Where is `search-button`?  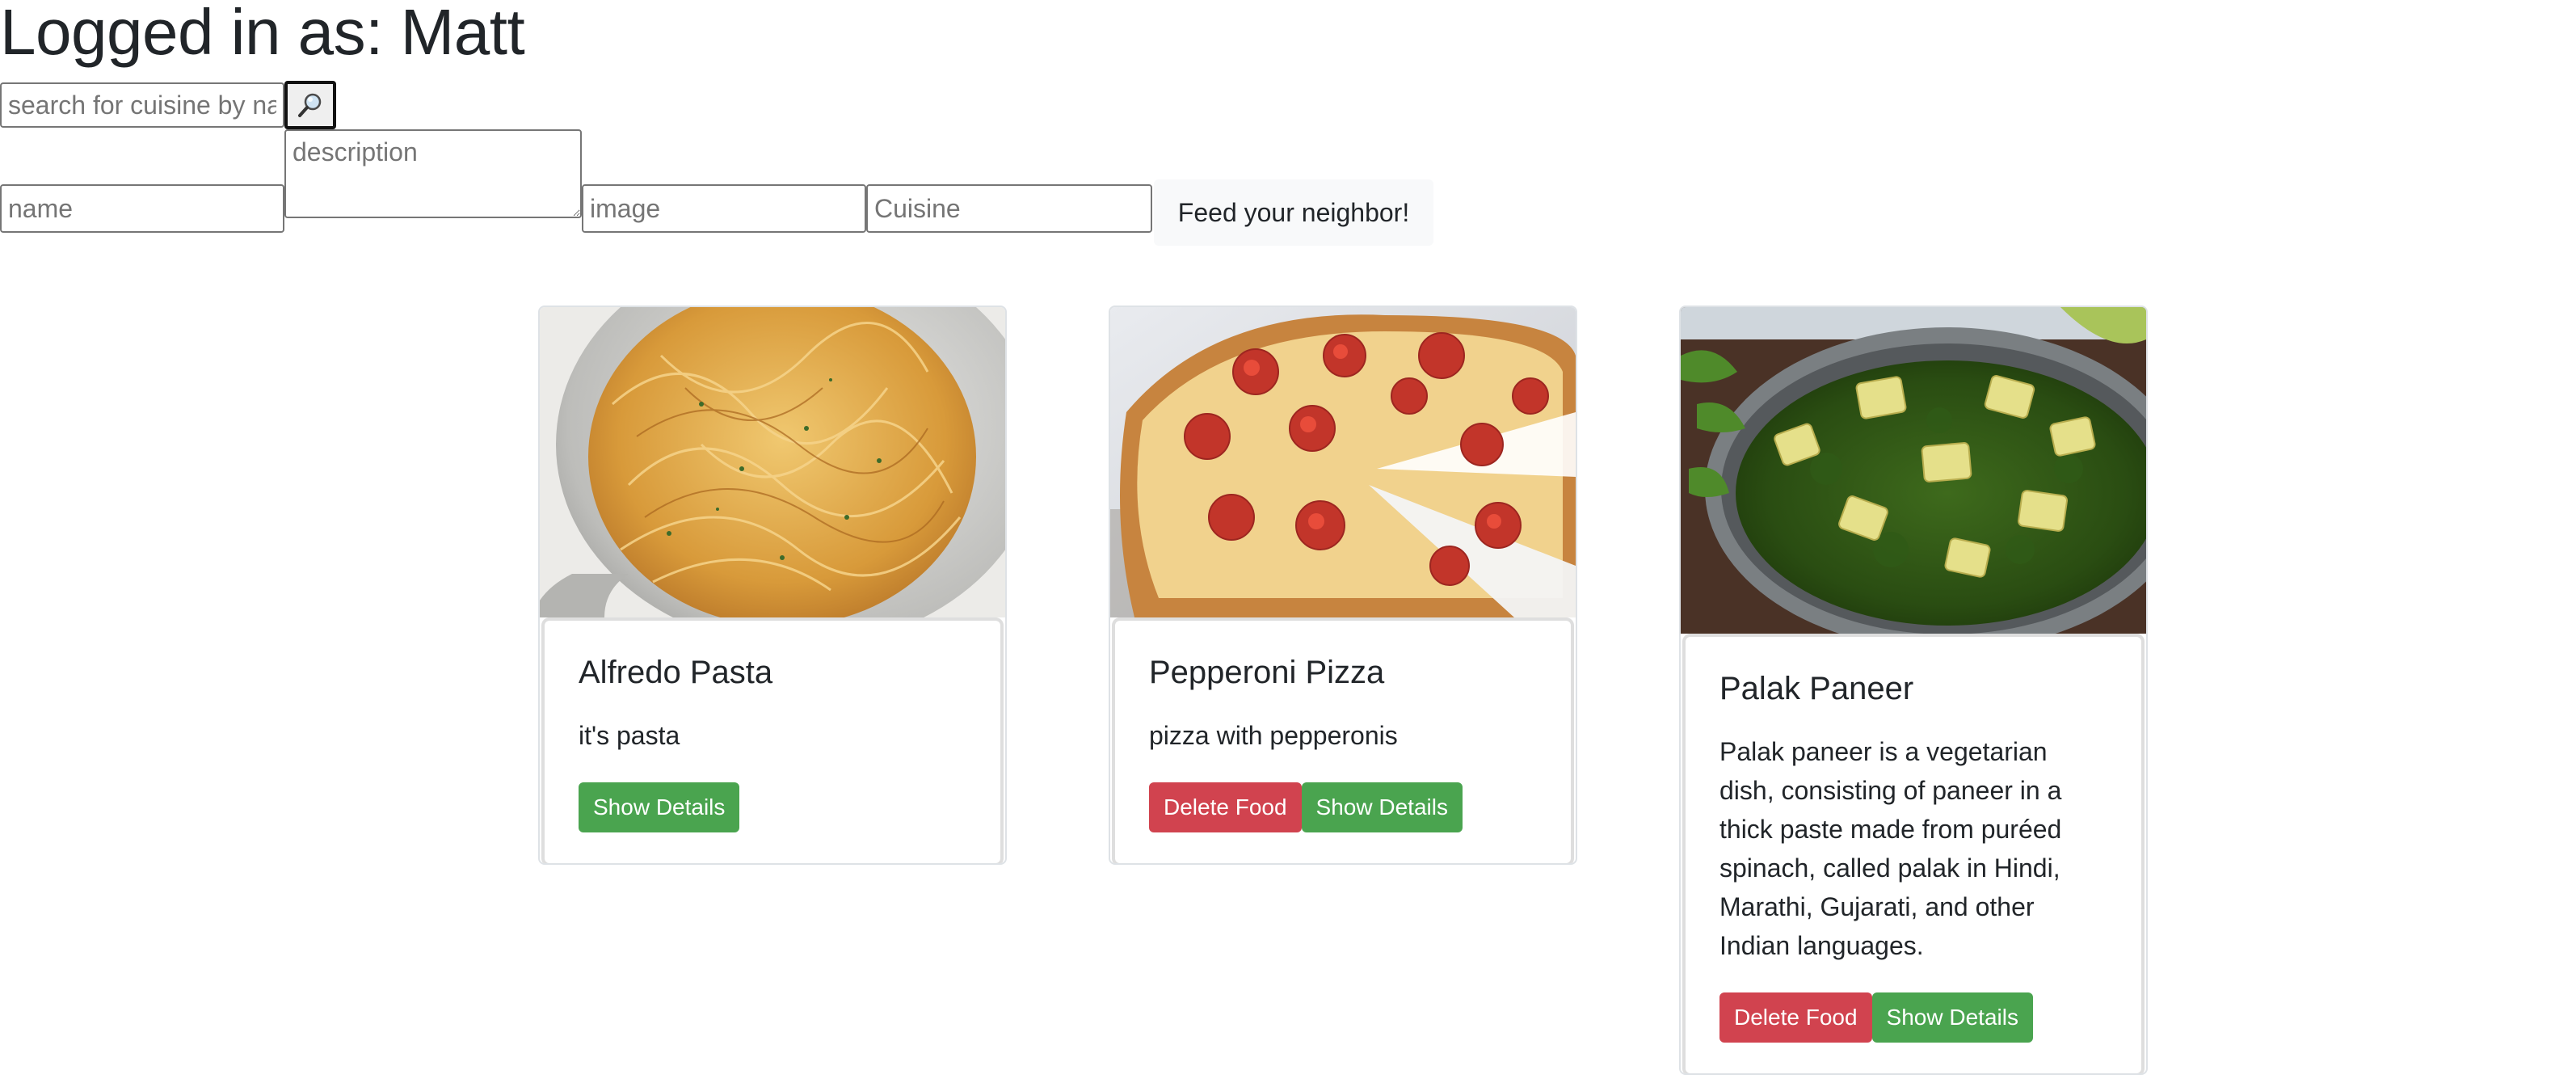 search-button is located at coordinates (310, 105).